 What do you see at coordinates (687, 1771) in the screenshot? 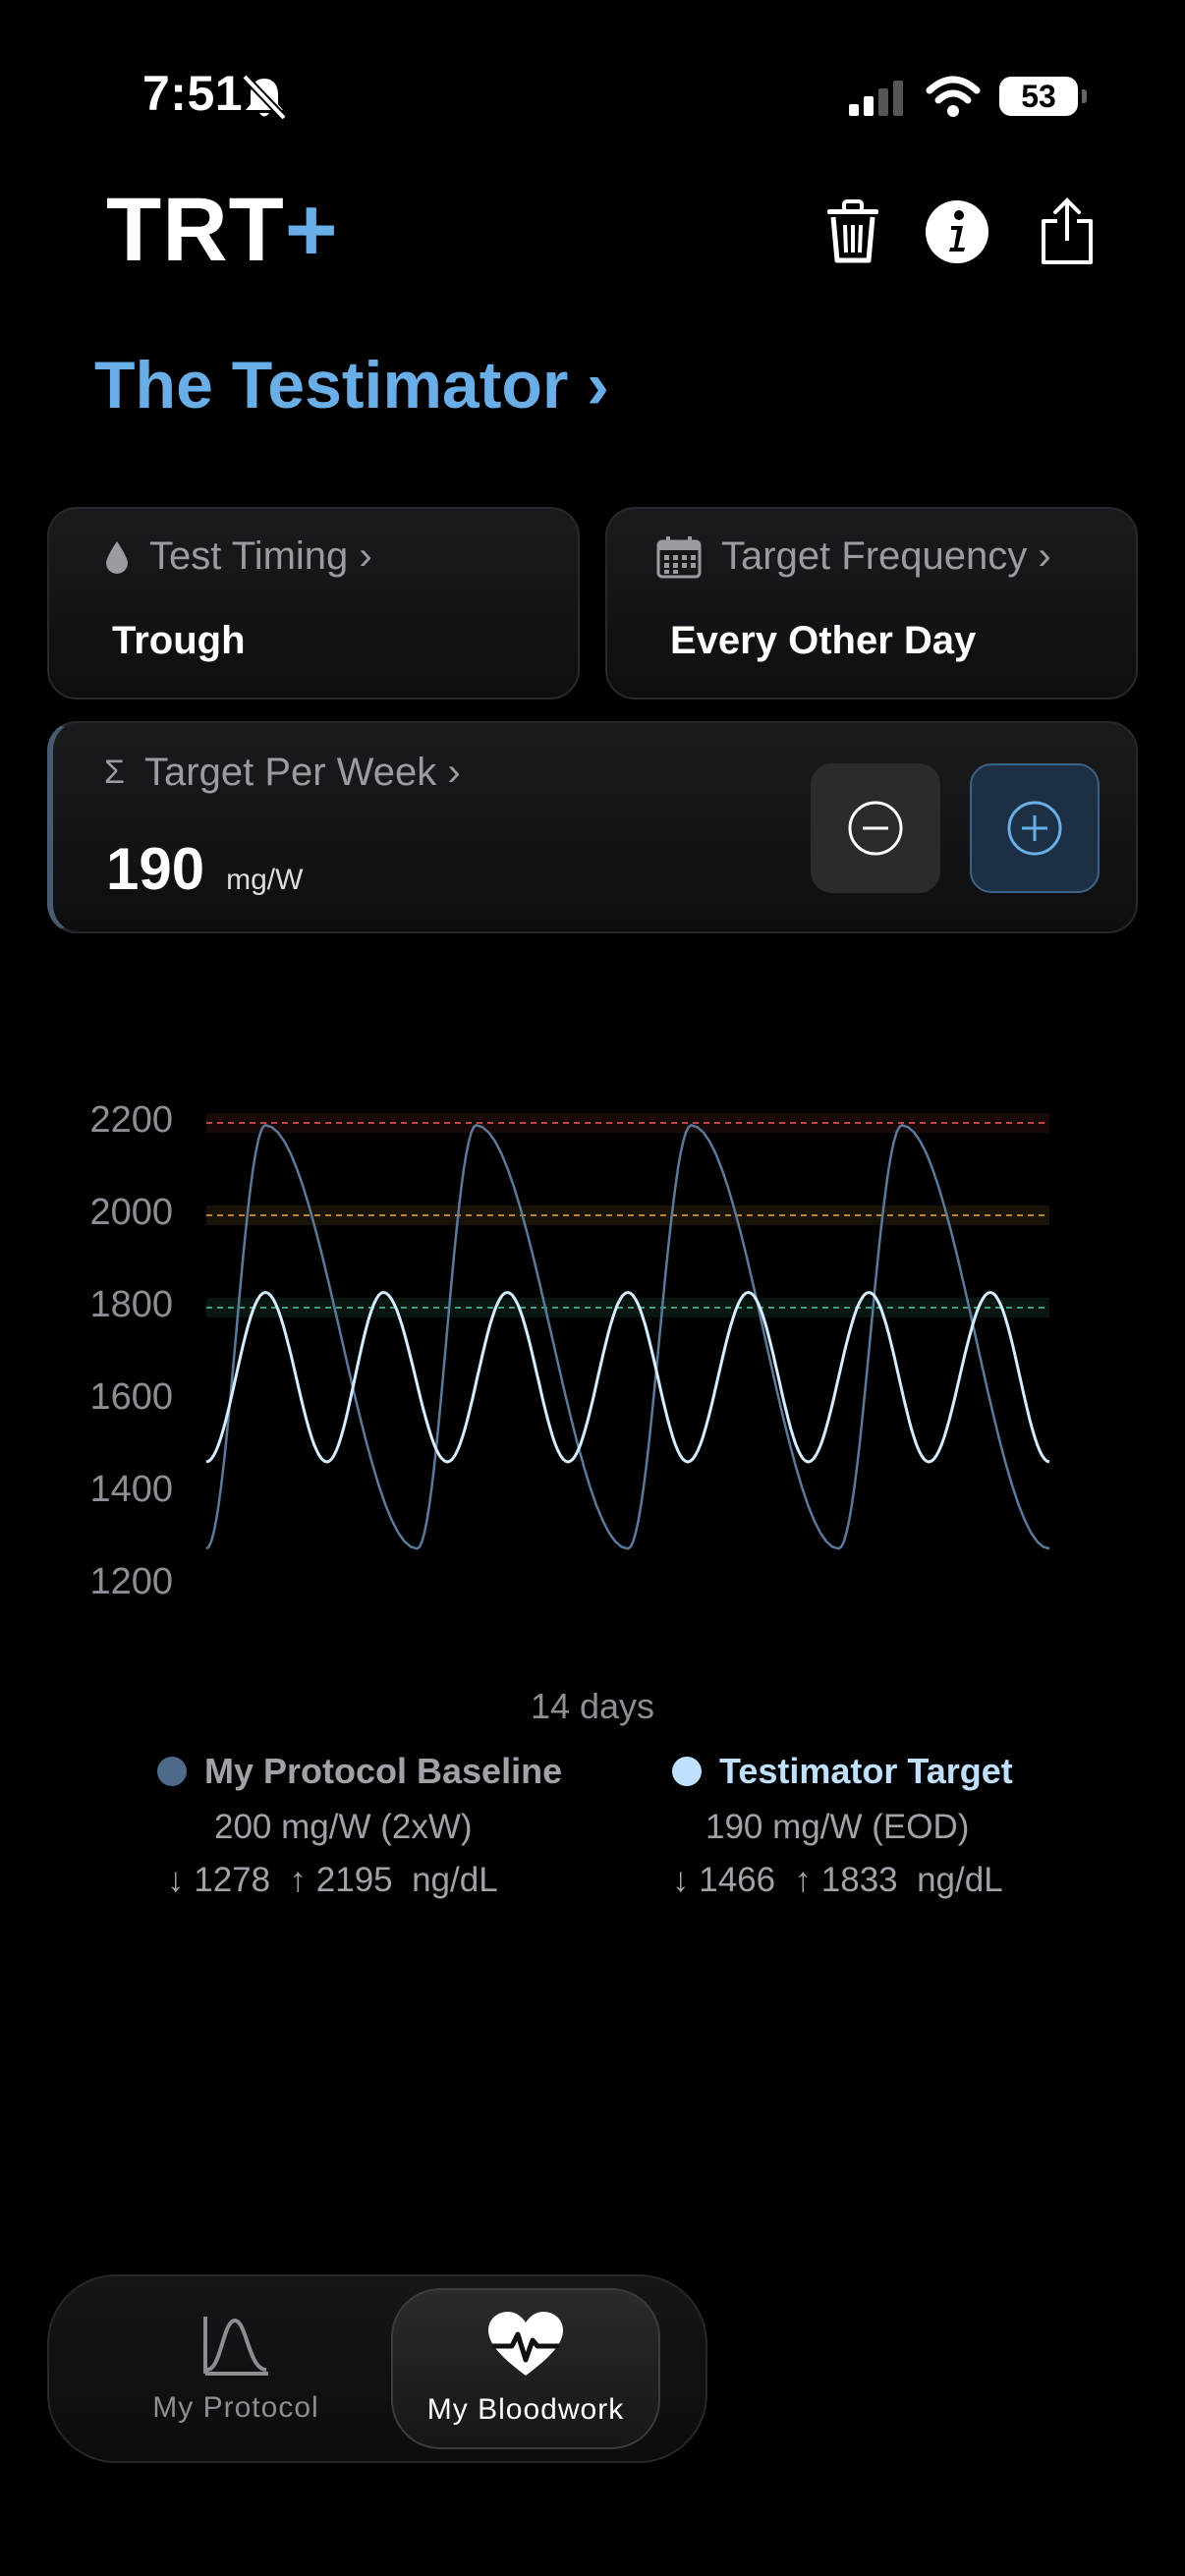
I see `legend-target-dot` at bounding box center [687, 1771].